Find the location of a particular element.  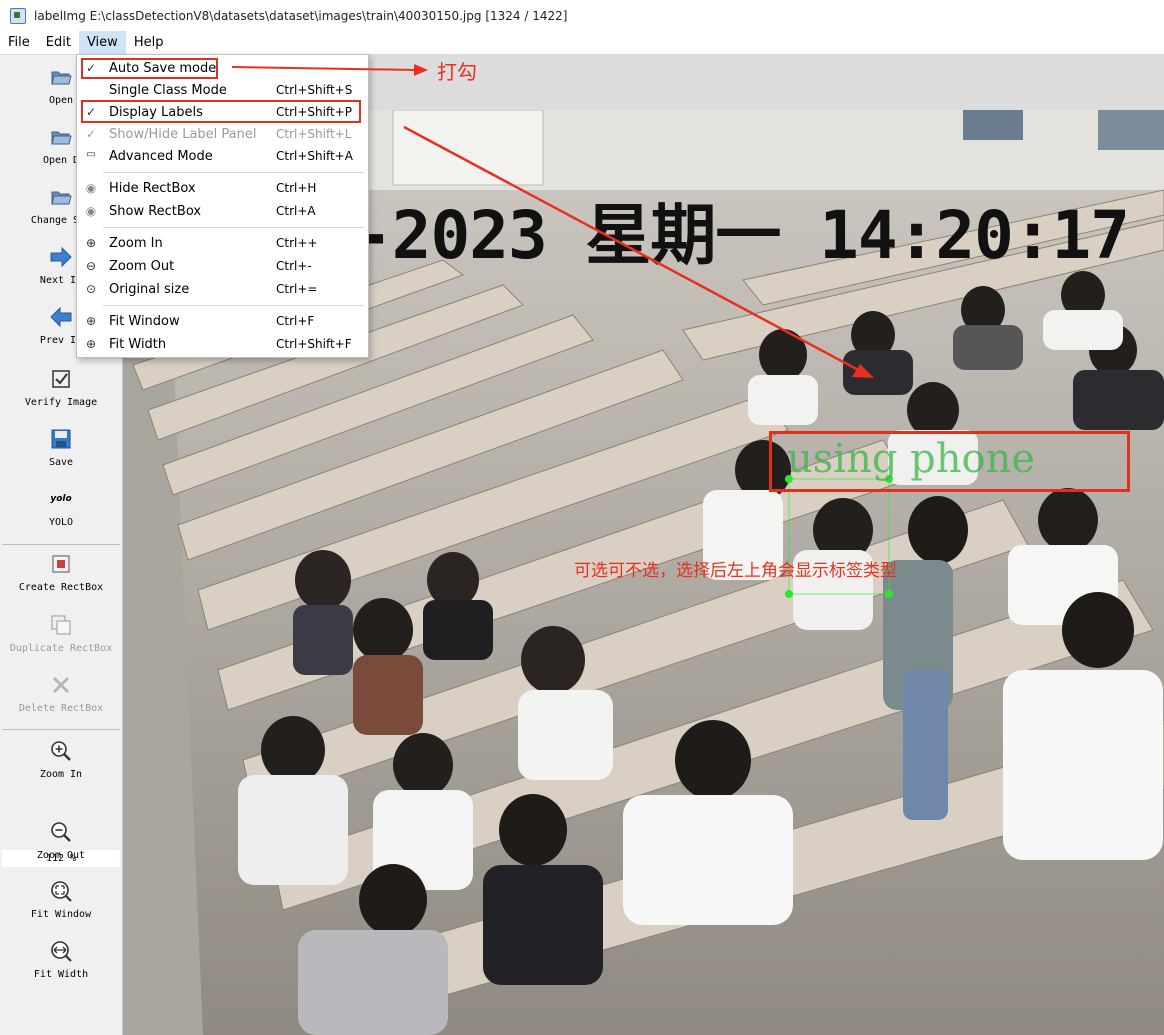

fit-width-button: Fit Width is located at coordinates (61, 959).